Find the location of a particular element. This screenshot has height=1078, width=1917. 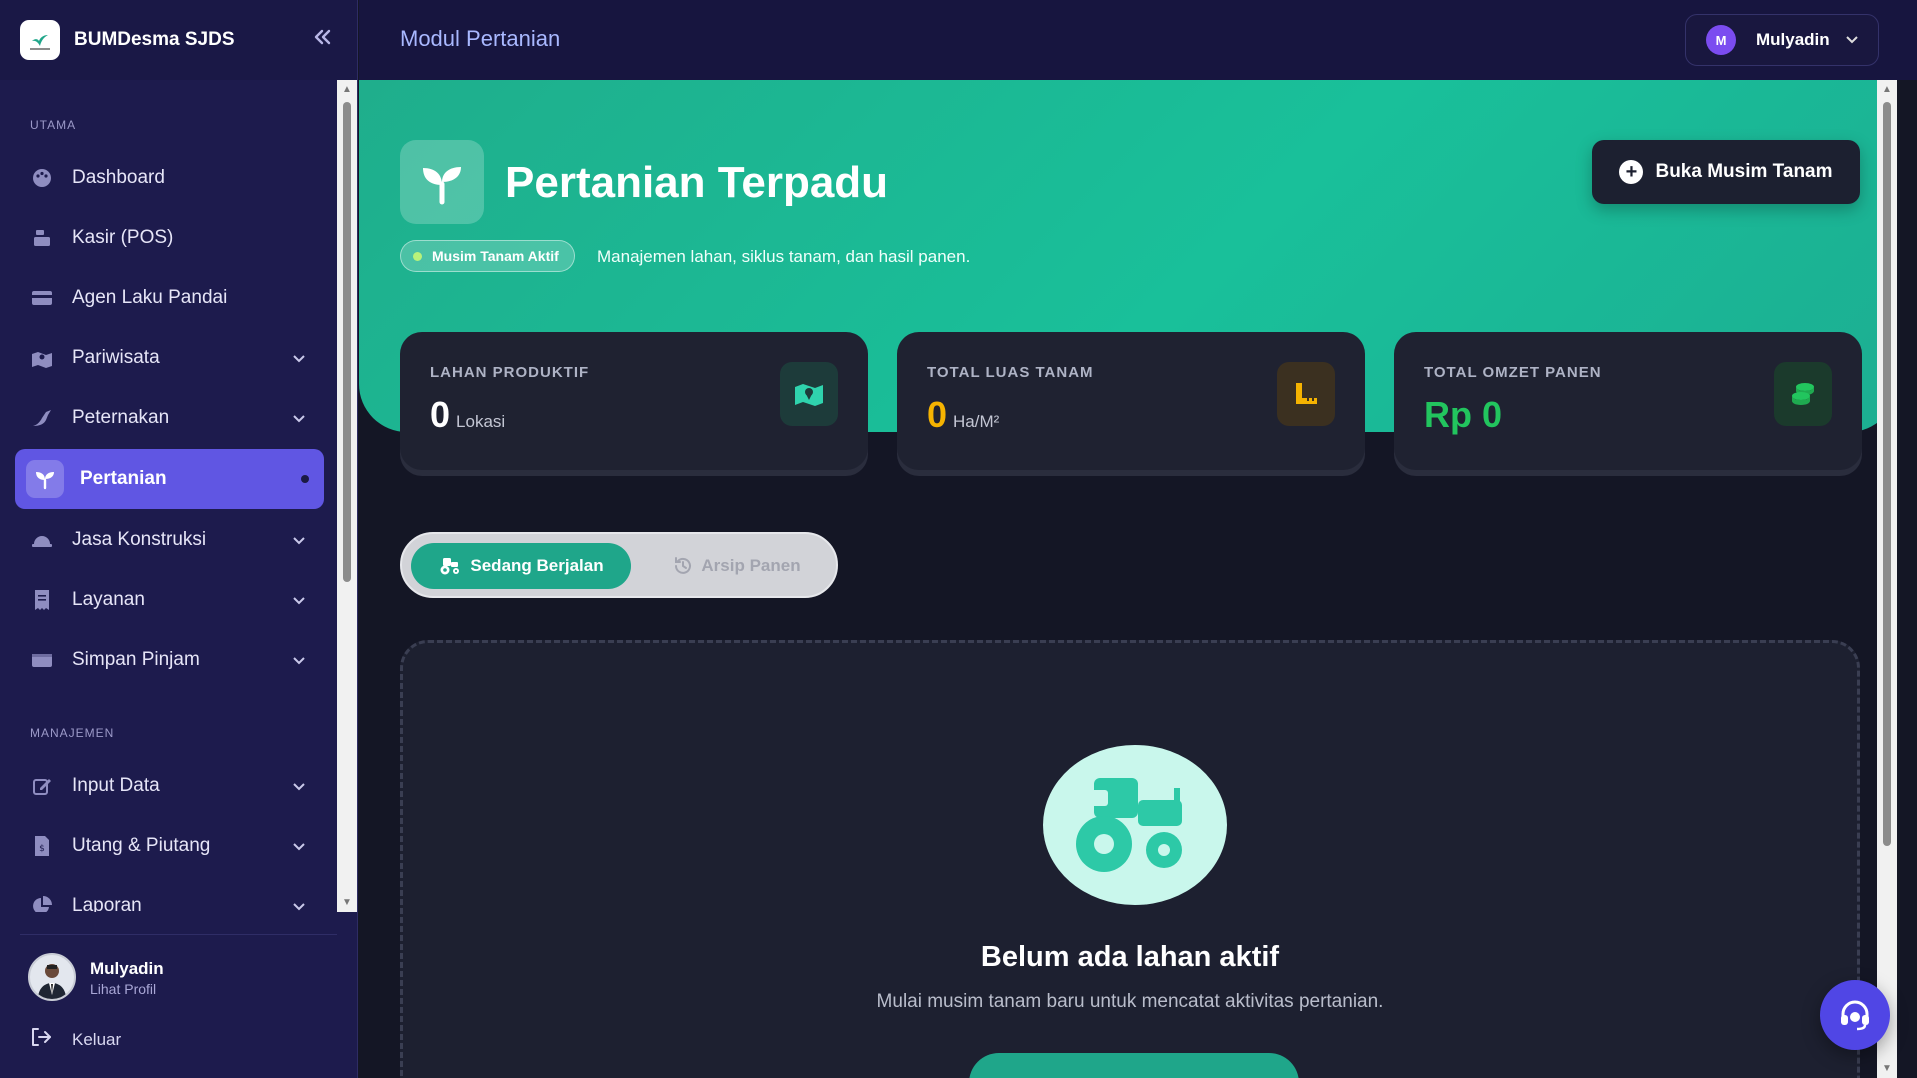

logout-button: Keluar is located at coordinates (75, 1039).